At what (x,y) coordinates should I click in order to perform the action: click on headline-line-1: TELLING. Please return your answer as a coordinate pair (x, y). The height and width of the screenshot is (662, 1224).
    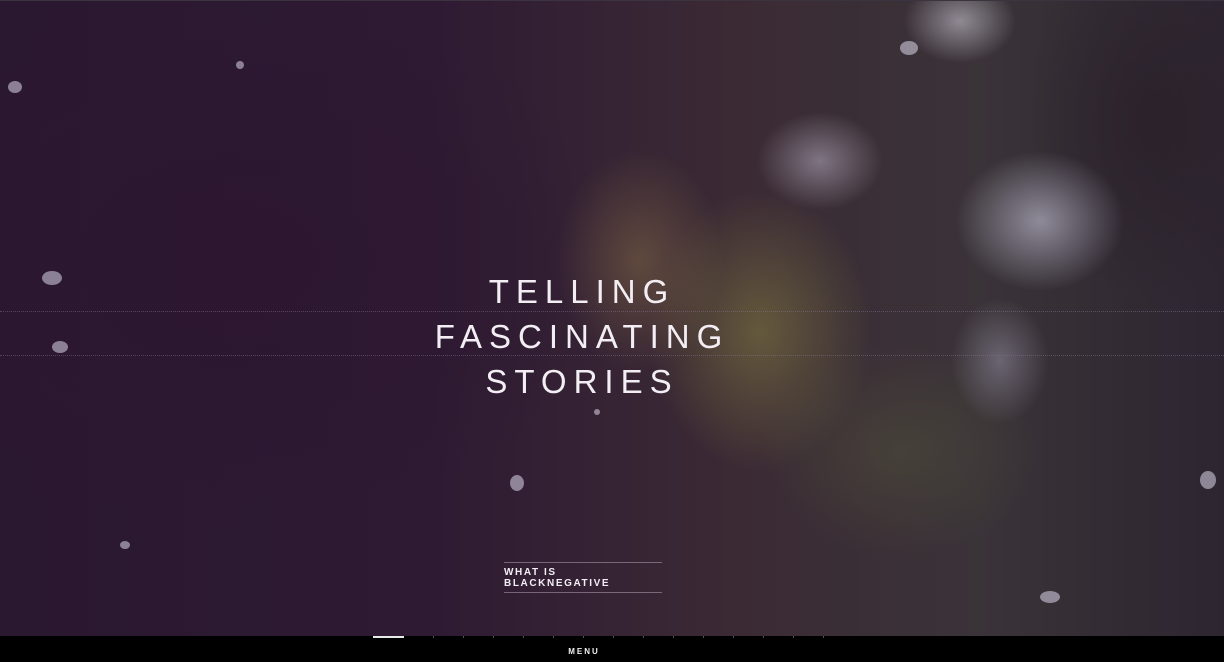
    Looking at the image, I should click on (582, 291).